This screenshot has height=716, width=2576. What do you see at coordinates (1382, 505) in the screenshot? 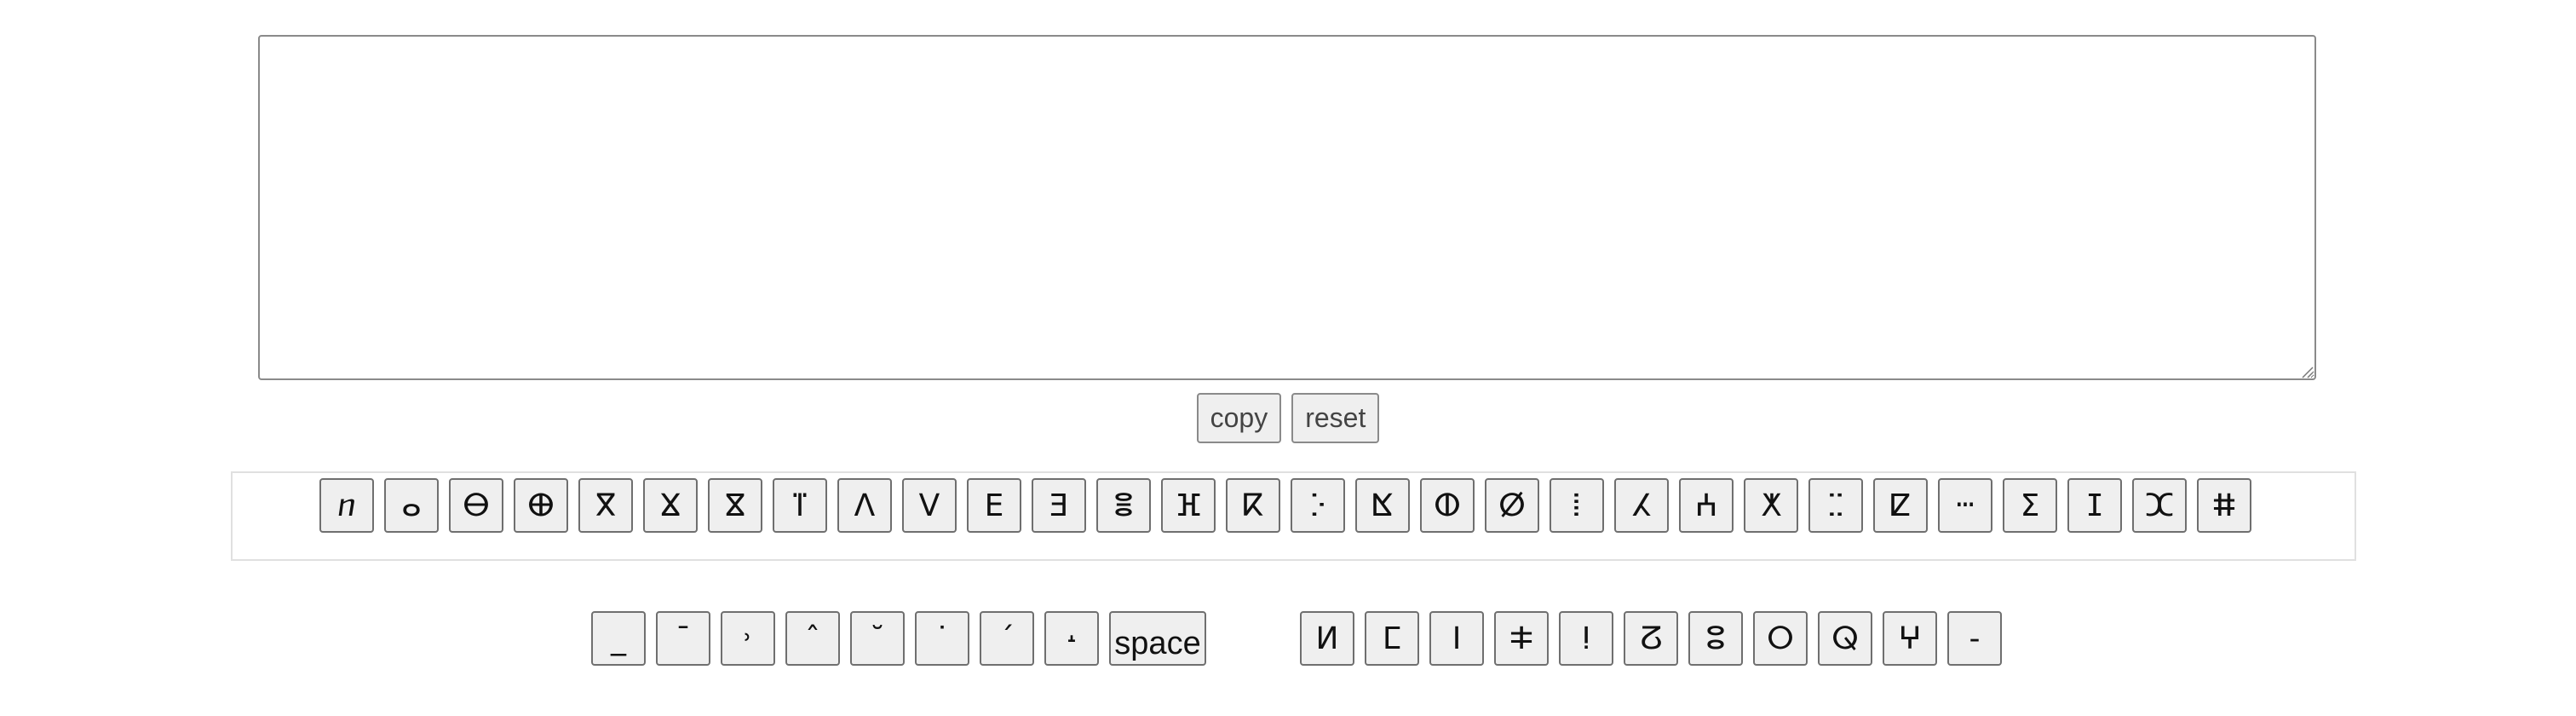
I see `key-17: ⴿ` at bounding box center [1382, 505].